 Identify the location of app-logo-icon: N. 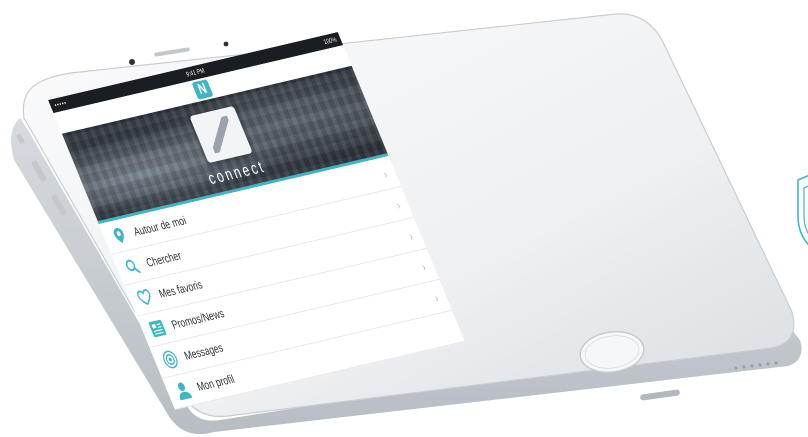
(202, 89).